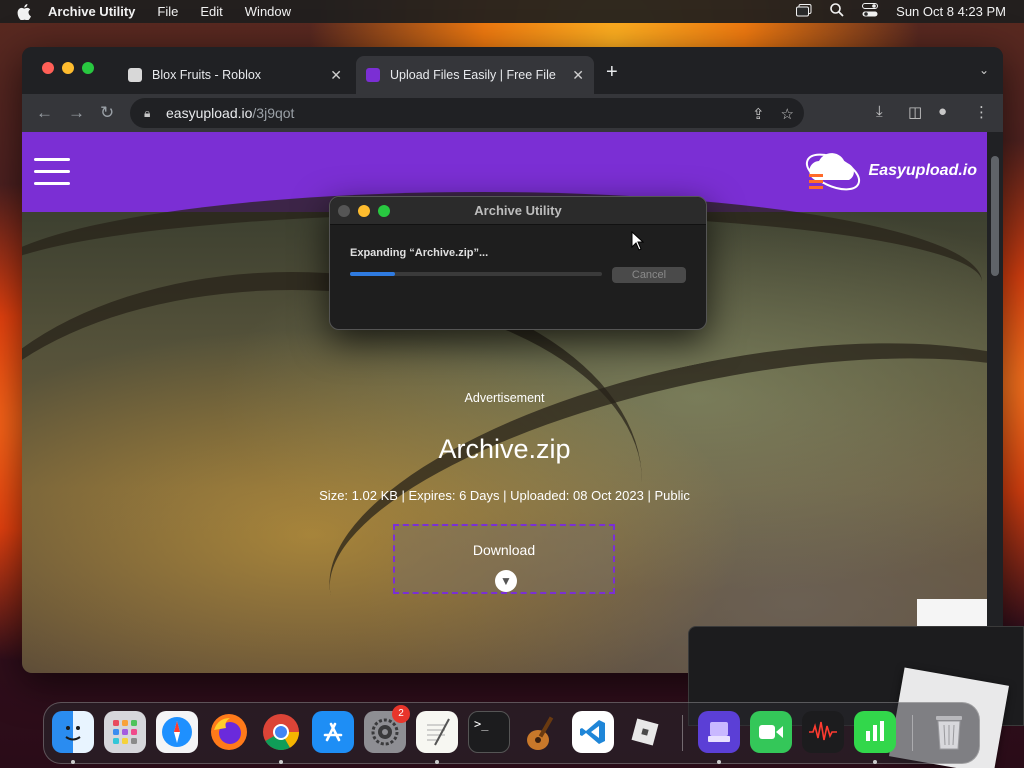 This screenshot has height=768, width=1024. Describe the element at coordinates (870, 11) in the screenshot. I see `control-center-icon` at that location.